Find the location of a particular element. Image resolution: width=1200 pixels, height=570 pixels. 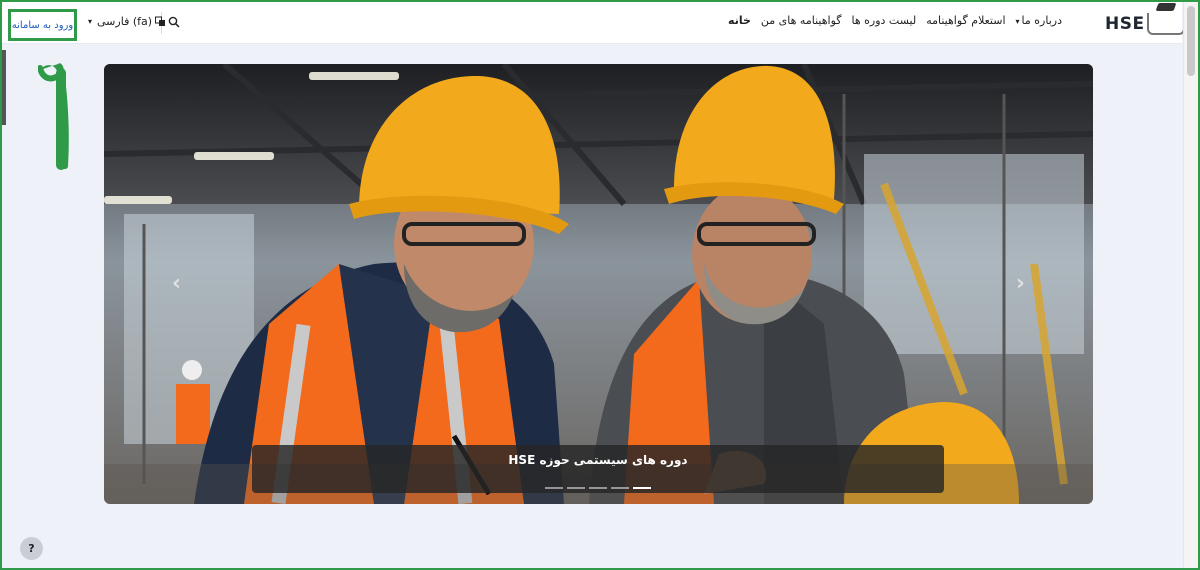

carousel-caption: دوره های سیستمی حوزه HSE is located at coordinates (598, 469).